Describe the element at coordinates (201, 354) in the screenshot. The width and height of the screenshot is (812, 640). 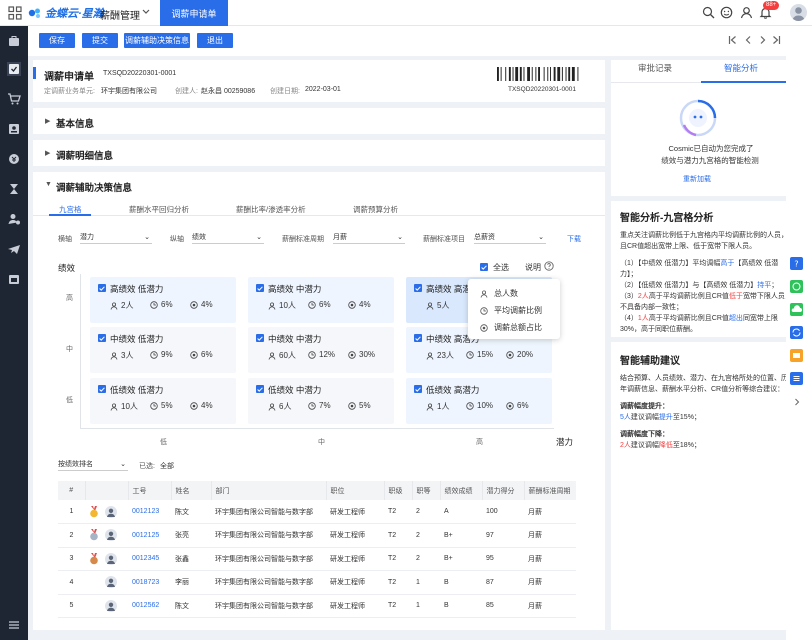
I see `cell-total-share: 6%` at that location.